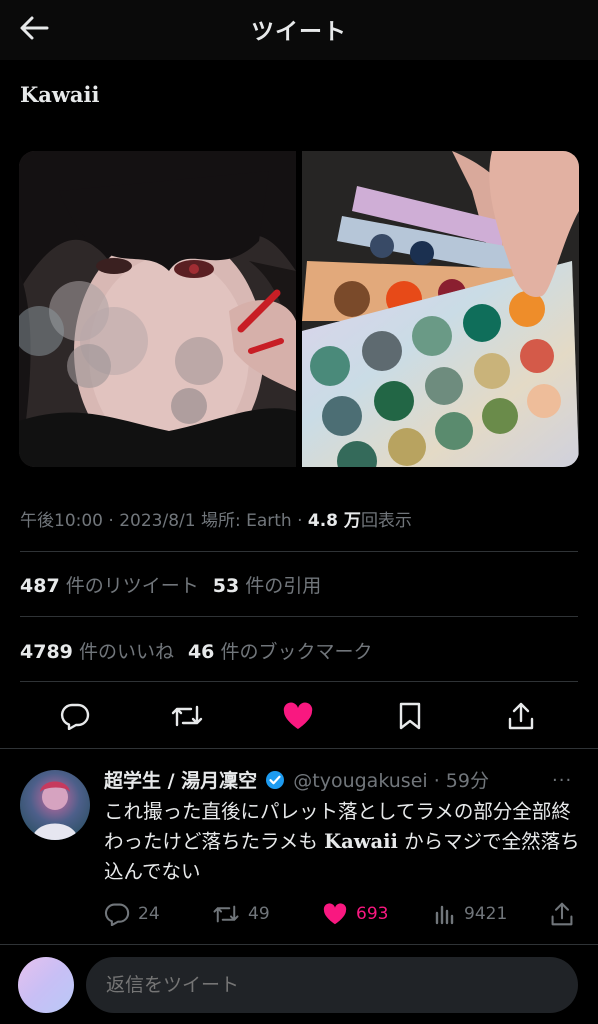  Describe the element at coordinates (361, 841) in the screenshot. I see `reply-text-kawaii: Kawaii` at that location.